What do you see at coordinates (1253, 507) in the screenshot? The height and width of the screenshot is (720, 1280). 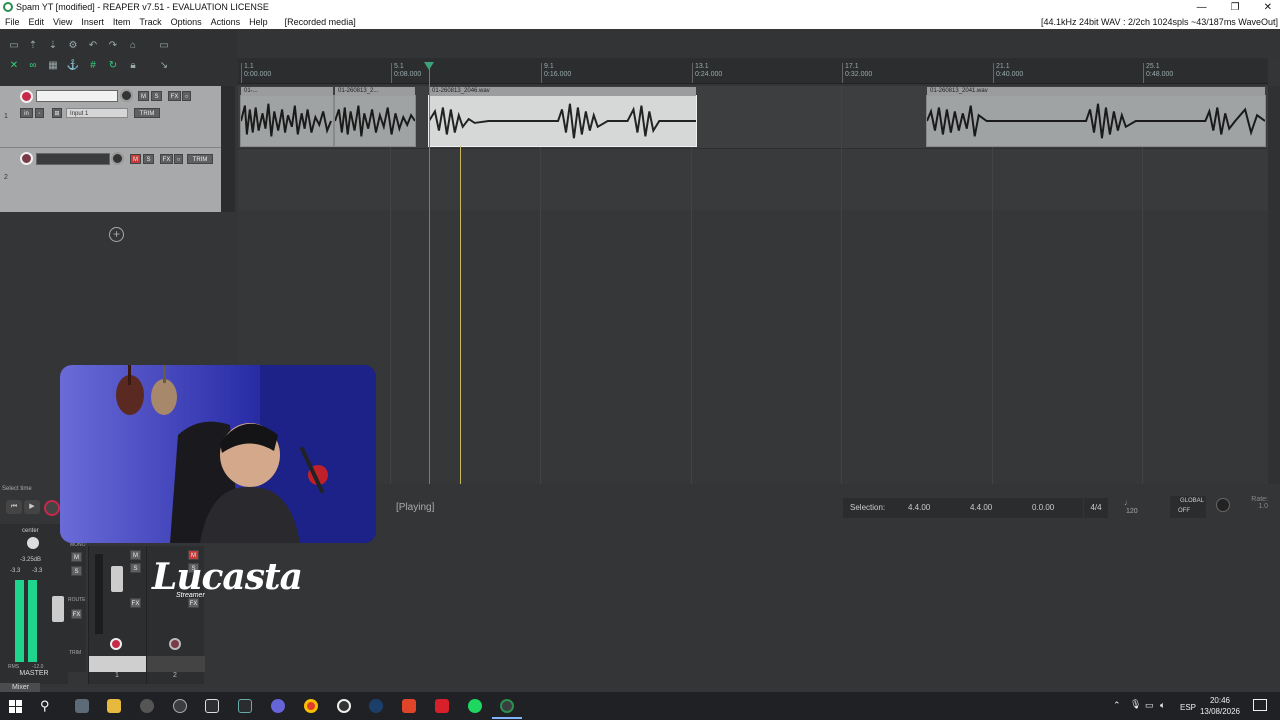 I see `playrate-display: Rate: 1.0` at bounding box center [1253, 507].